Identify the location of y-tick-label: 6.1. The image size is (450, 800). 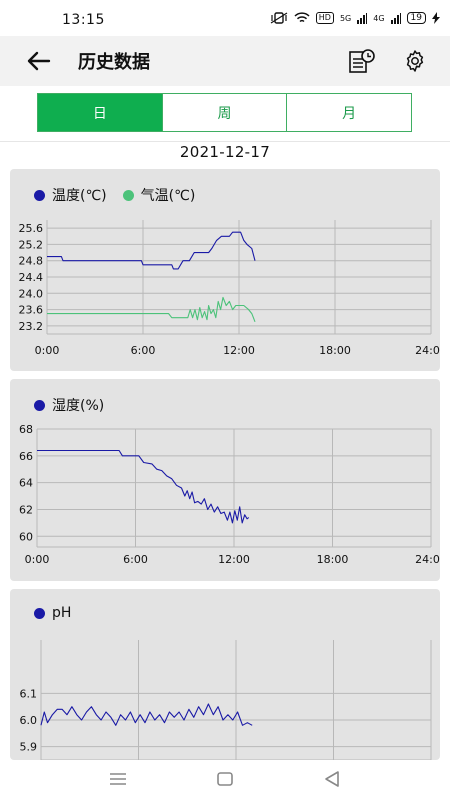
(29, 693).